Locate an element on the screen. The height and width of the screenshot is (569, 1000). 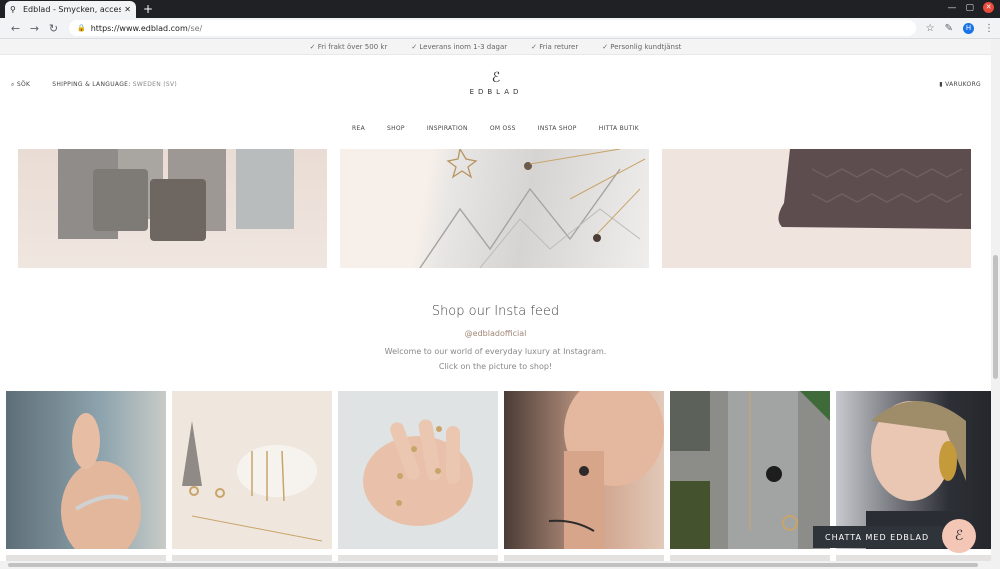
forward-icon: → is located at coordinates (34, 28).